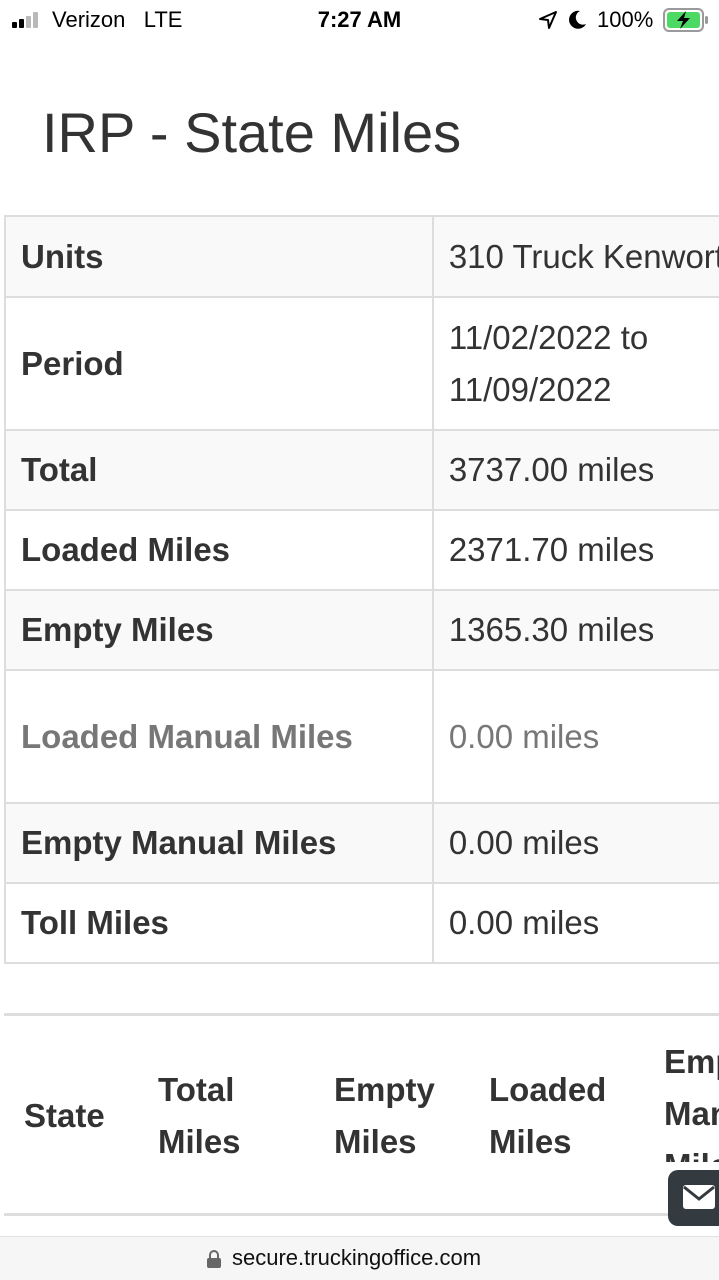 This screenshot has height=1280, width=719. Describe the element at coordinates (361, 1214) in the screenshot. I see `state-table-header-border` at that location.